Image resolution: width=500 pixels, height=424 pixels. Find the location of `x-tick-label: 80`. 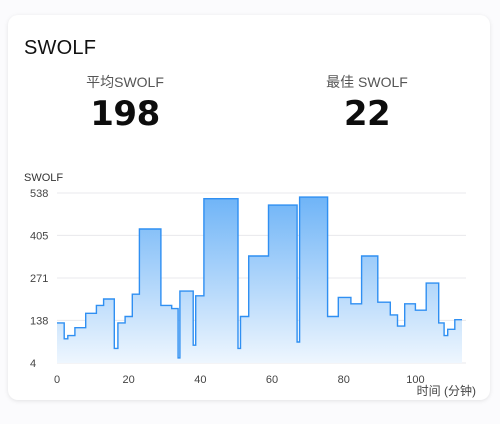

x-tick-label: 80 is located at coordinates (344, 380).